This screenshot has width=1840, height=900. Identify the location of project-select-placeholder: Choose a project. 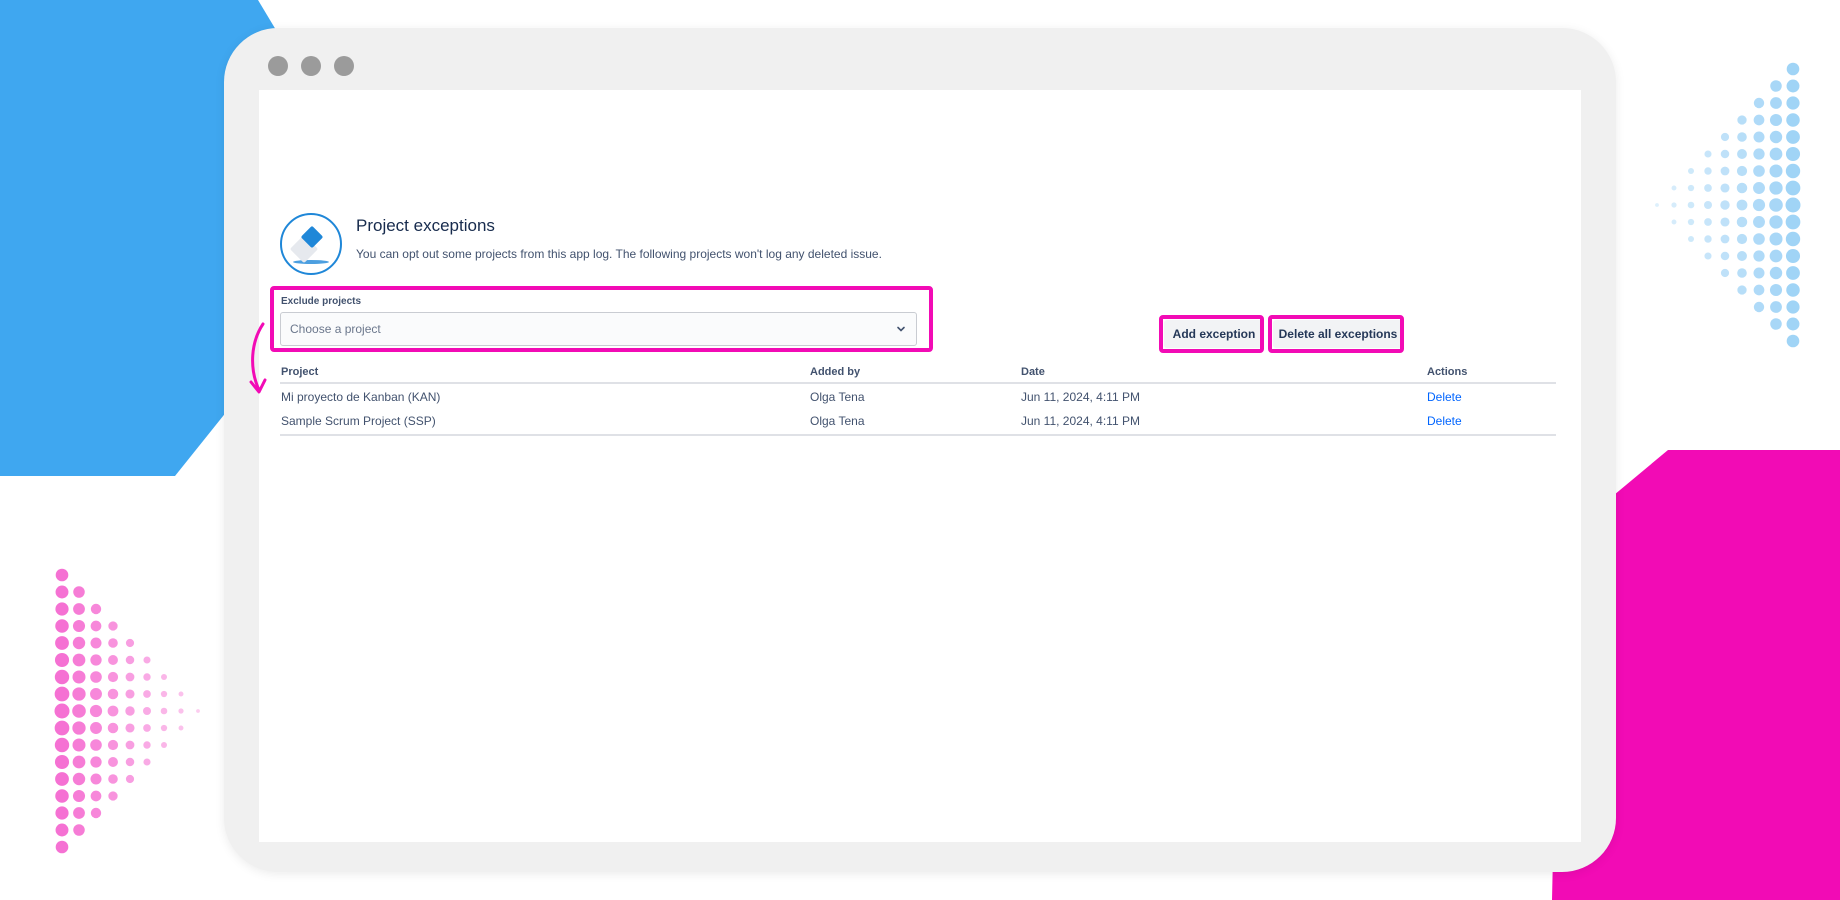
(335, 329).